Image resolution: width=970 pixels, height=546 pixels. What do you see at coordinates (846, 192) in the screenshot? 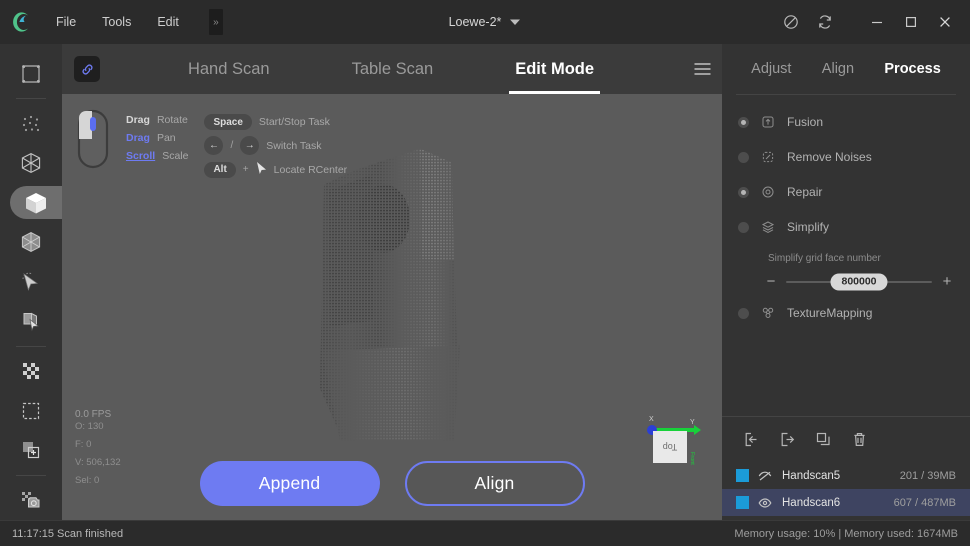
I see `process-item-repair: Repair` at bounding box center [846, 192].